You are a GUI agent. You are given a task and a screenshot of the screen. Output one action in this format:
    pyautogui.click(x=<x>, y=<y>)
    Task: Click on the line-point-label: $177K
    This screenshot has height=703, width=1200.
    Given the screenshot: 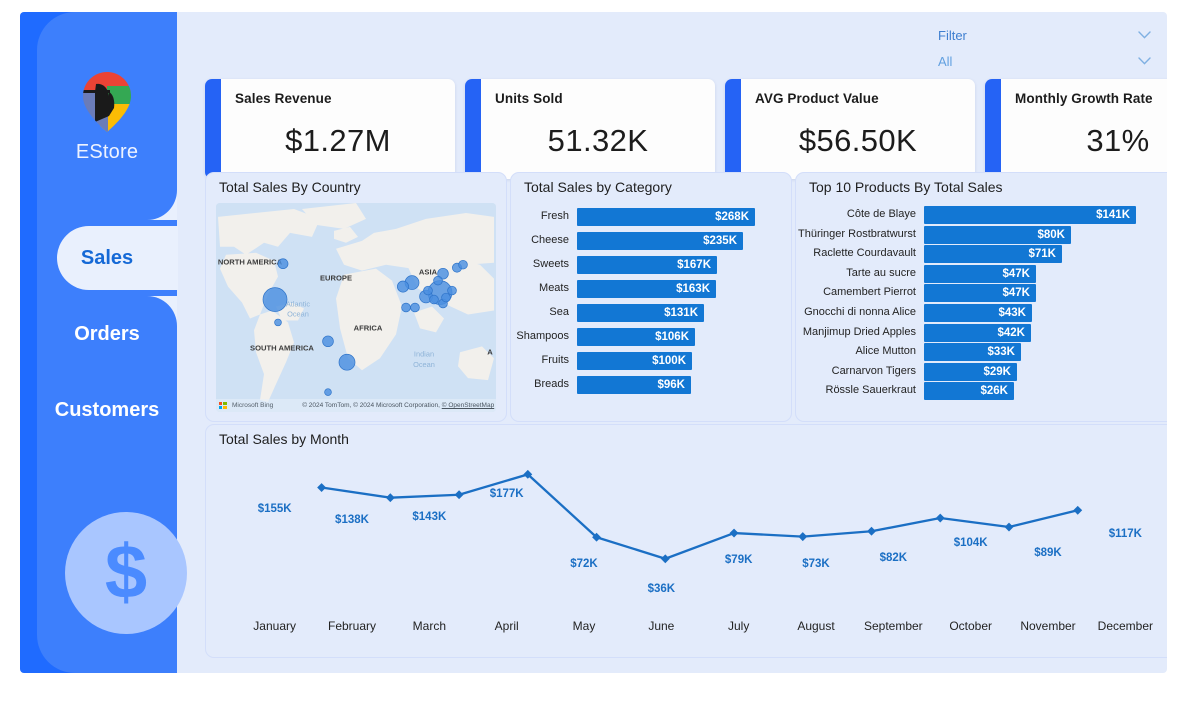 What is the action you would take?
    pyautogui.click(x=506, y=493)
    